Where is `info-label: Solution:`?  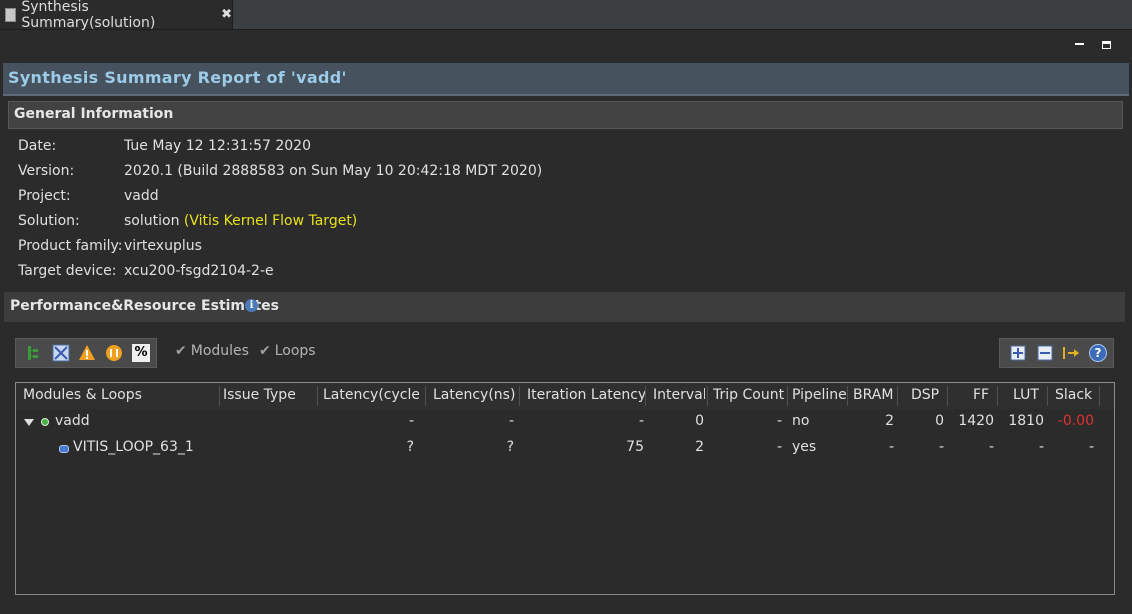
info-label: Solution: is located at coordinates (49, 221).